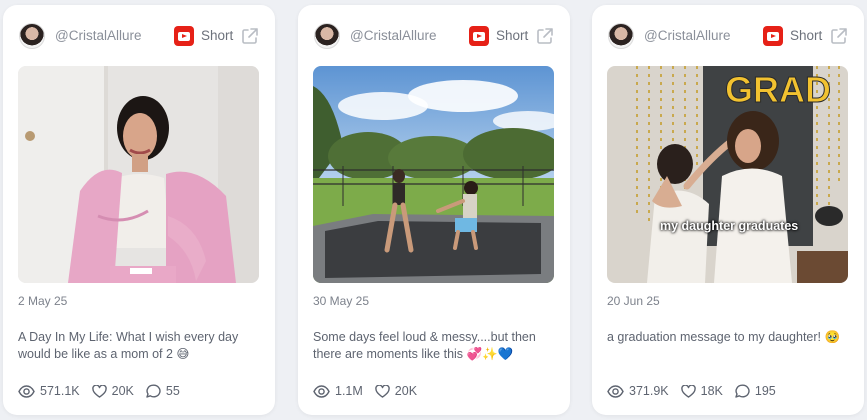 The width and height of the screenshot is (867, 420). Describe the element at coordinates (729, 226) in the screenshot. I see `video-caption-overlay: my daughter graduates` at that location.